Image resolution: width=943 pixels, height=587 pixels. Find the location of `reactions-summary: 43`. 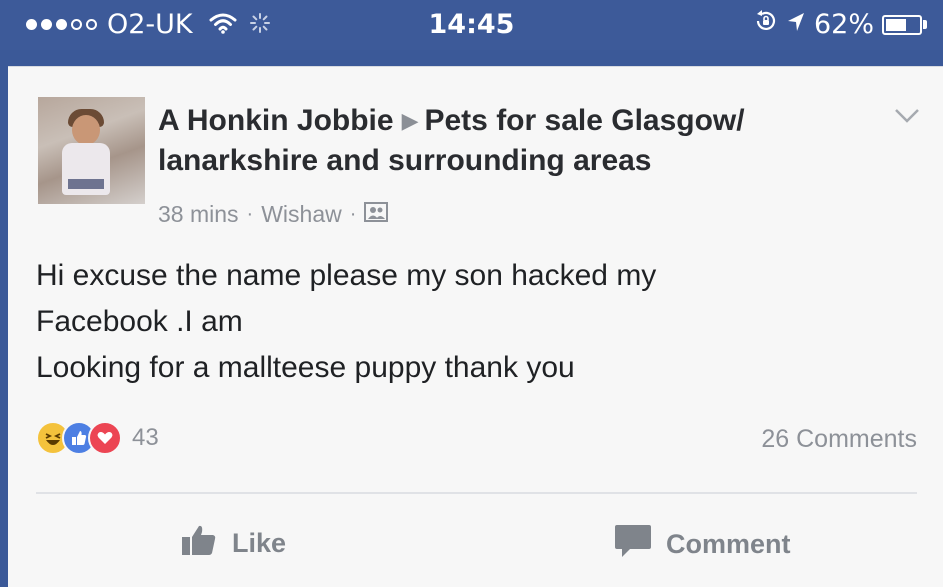

reactions-summary: 43 is located at coordinates (97, 438).